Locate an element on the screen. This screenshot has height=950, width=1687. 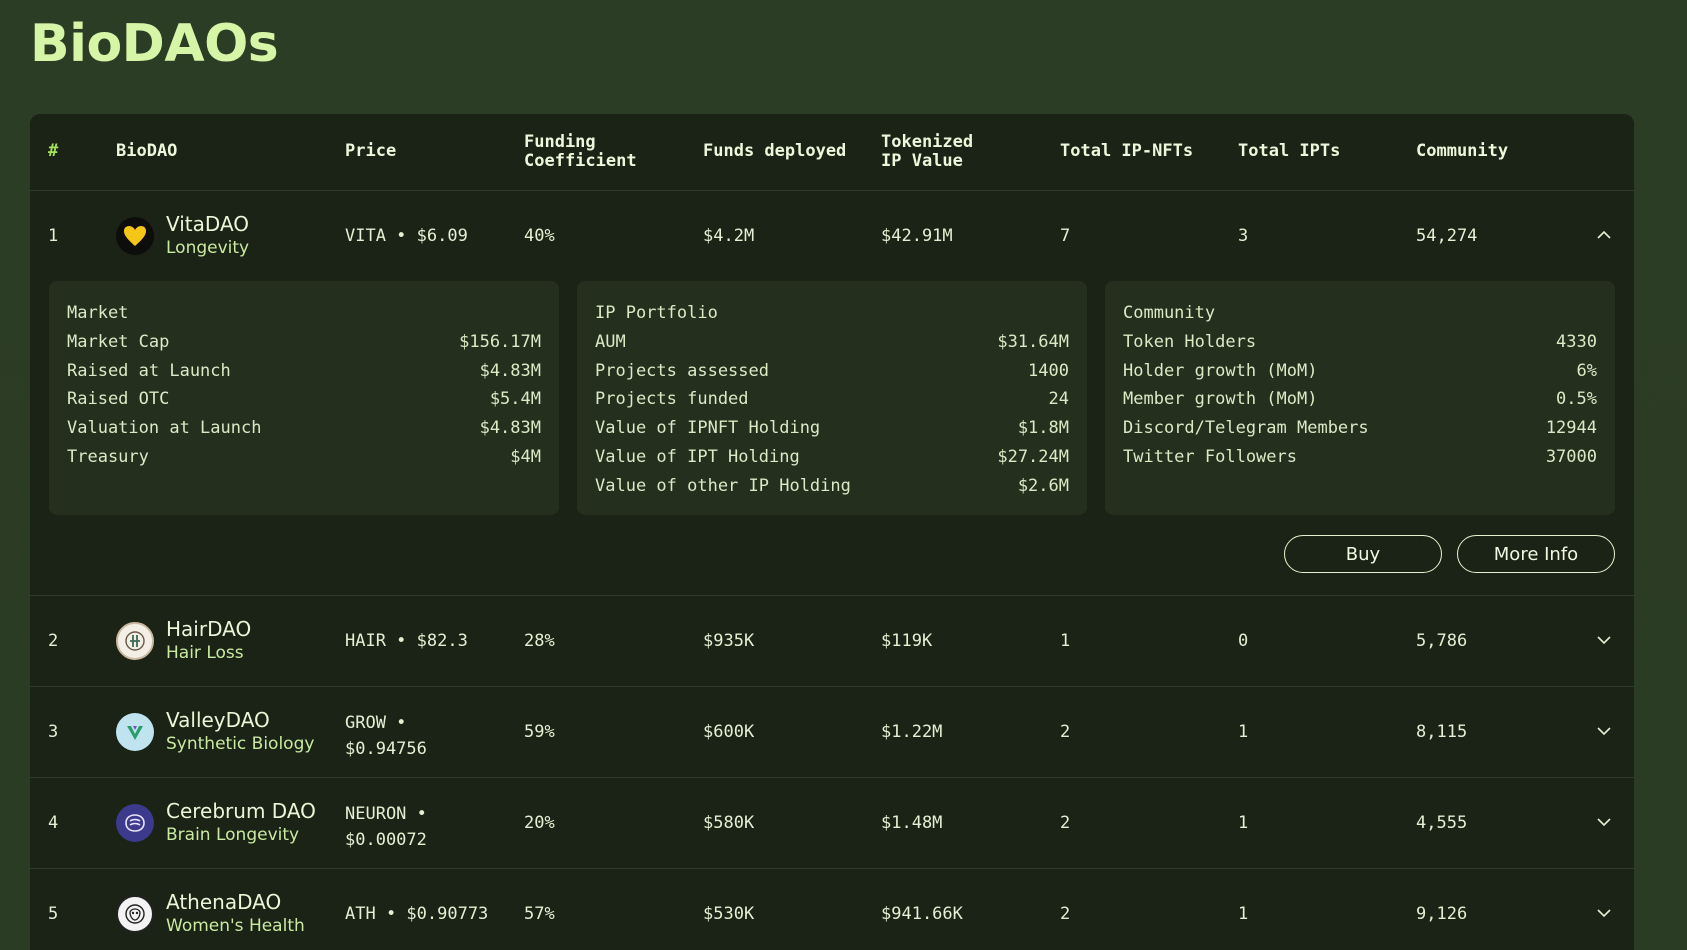
row-funding: 57% is located at coordinates (539, 914).